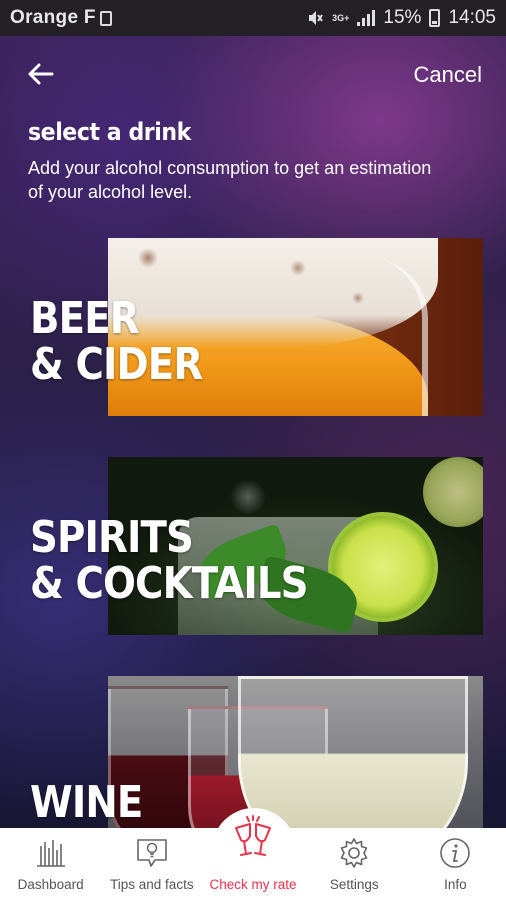 Image resolution: width=506 pixels, height=900 pixels. What do you see at coordinates (152, 884) in the screenshot?
I see `nav-label-tips: Tips and facts` at bounding box center [152, 884].